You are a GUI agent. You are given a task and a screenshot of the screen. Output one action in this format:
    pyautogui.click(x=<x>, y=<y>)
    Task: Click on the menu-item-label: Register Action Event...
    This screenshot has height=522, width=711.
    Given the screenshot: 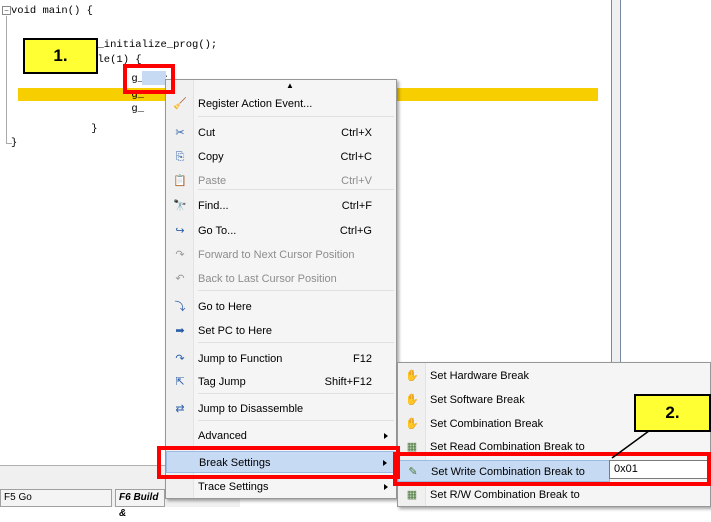 What is the action you would take?
    pyautogui.click(x=255, y=104)
    